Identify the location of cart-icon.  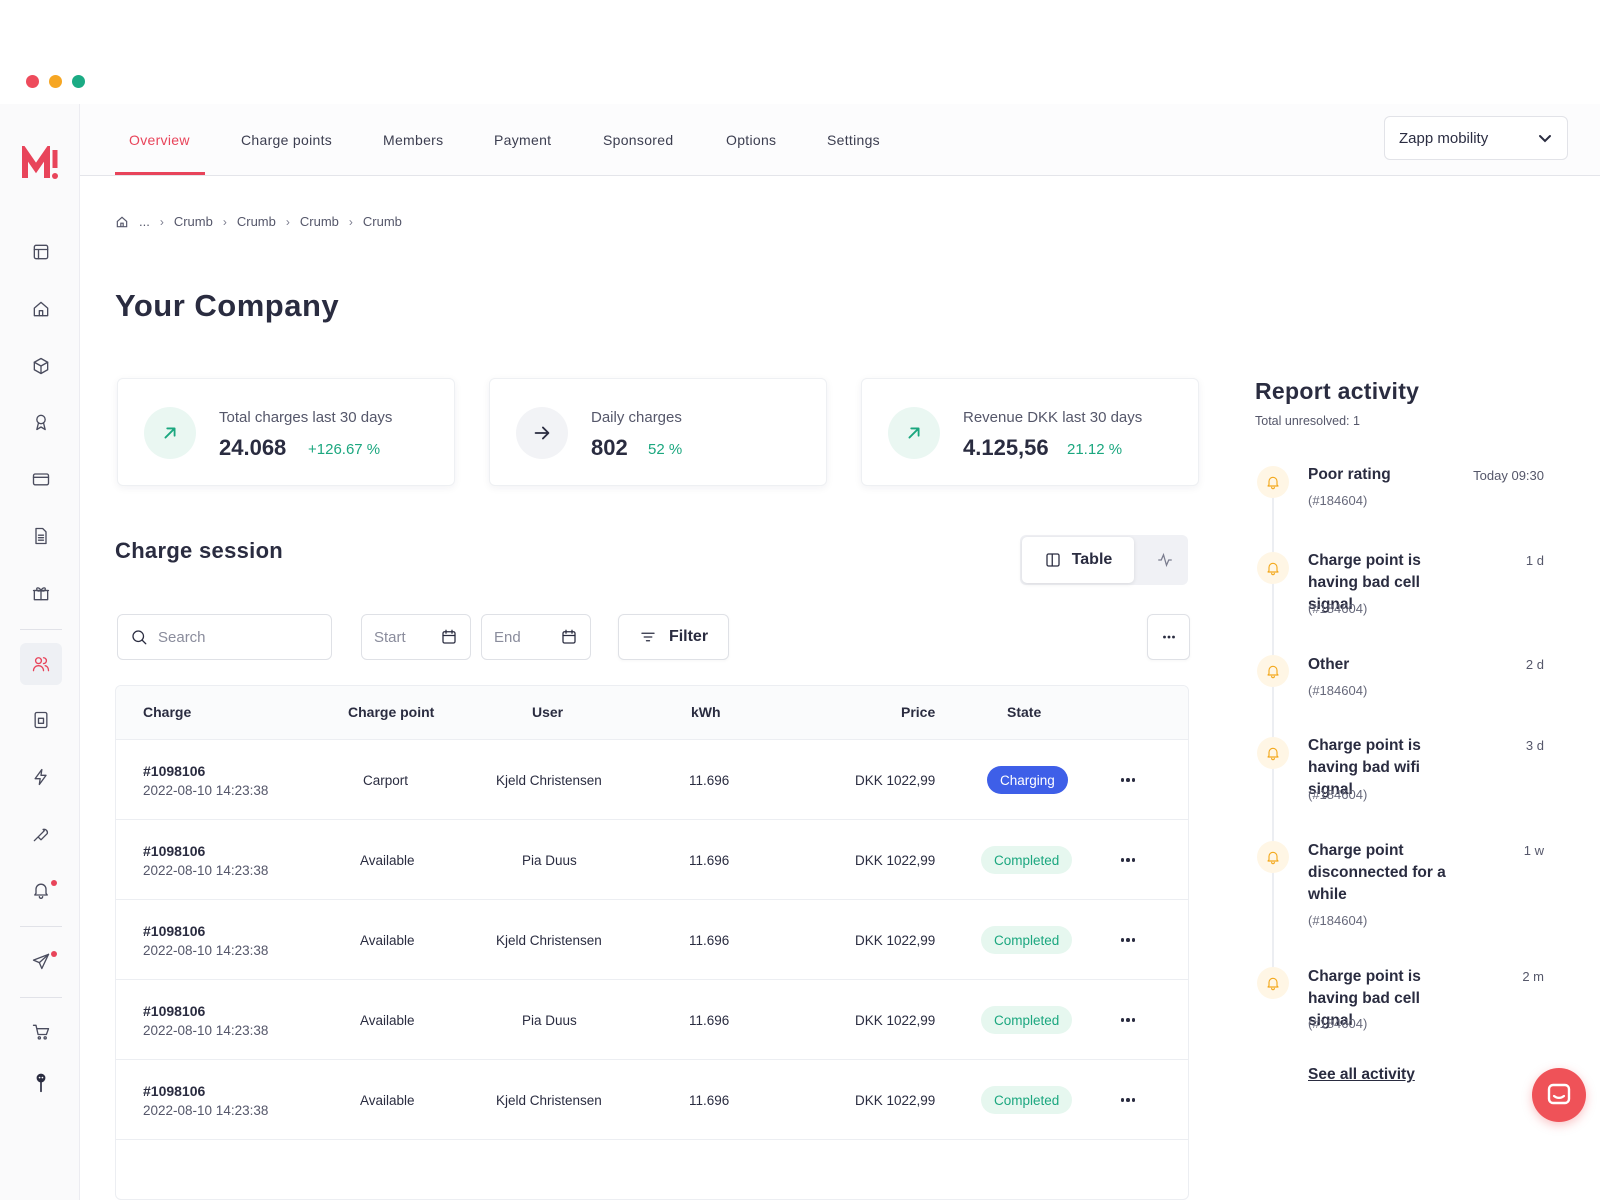
(41, 1032).